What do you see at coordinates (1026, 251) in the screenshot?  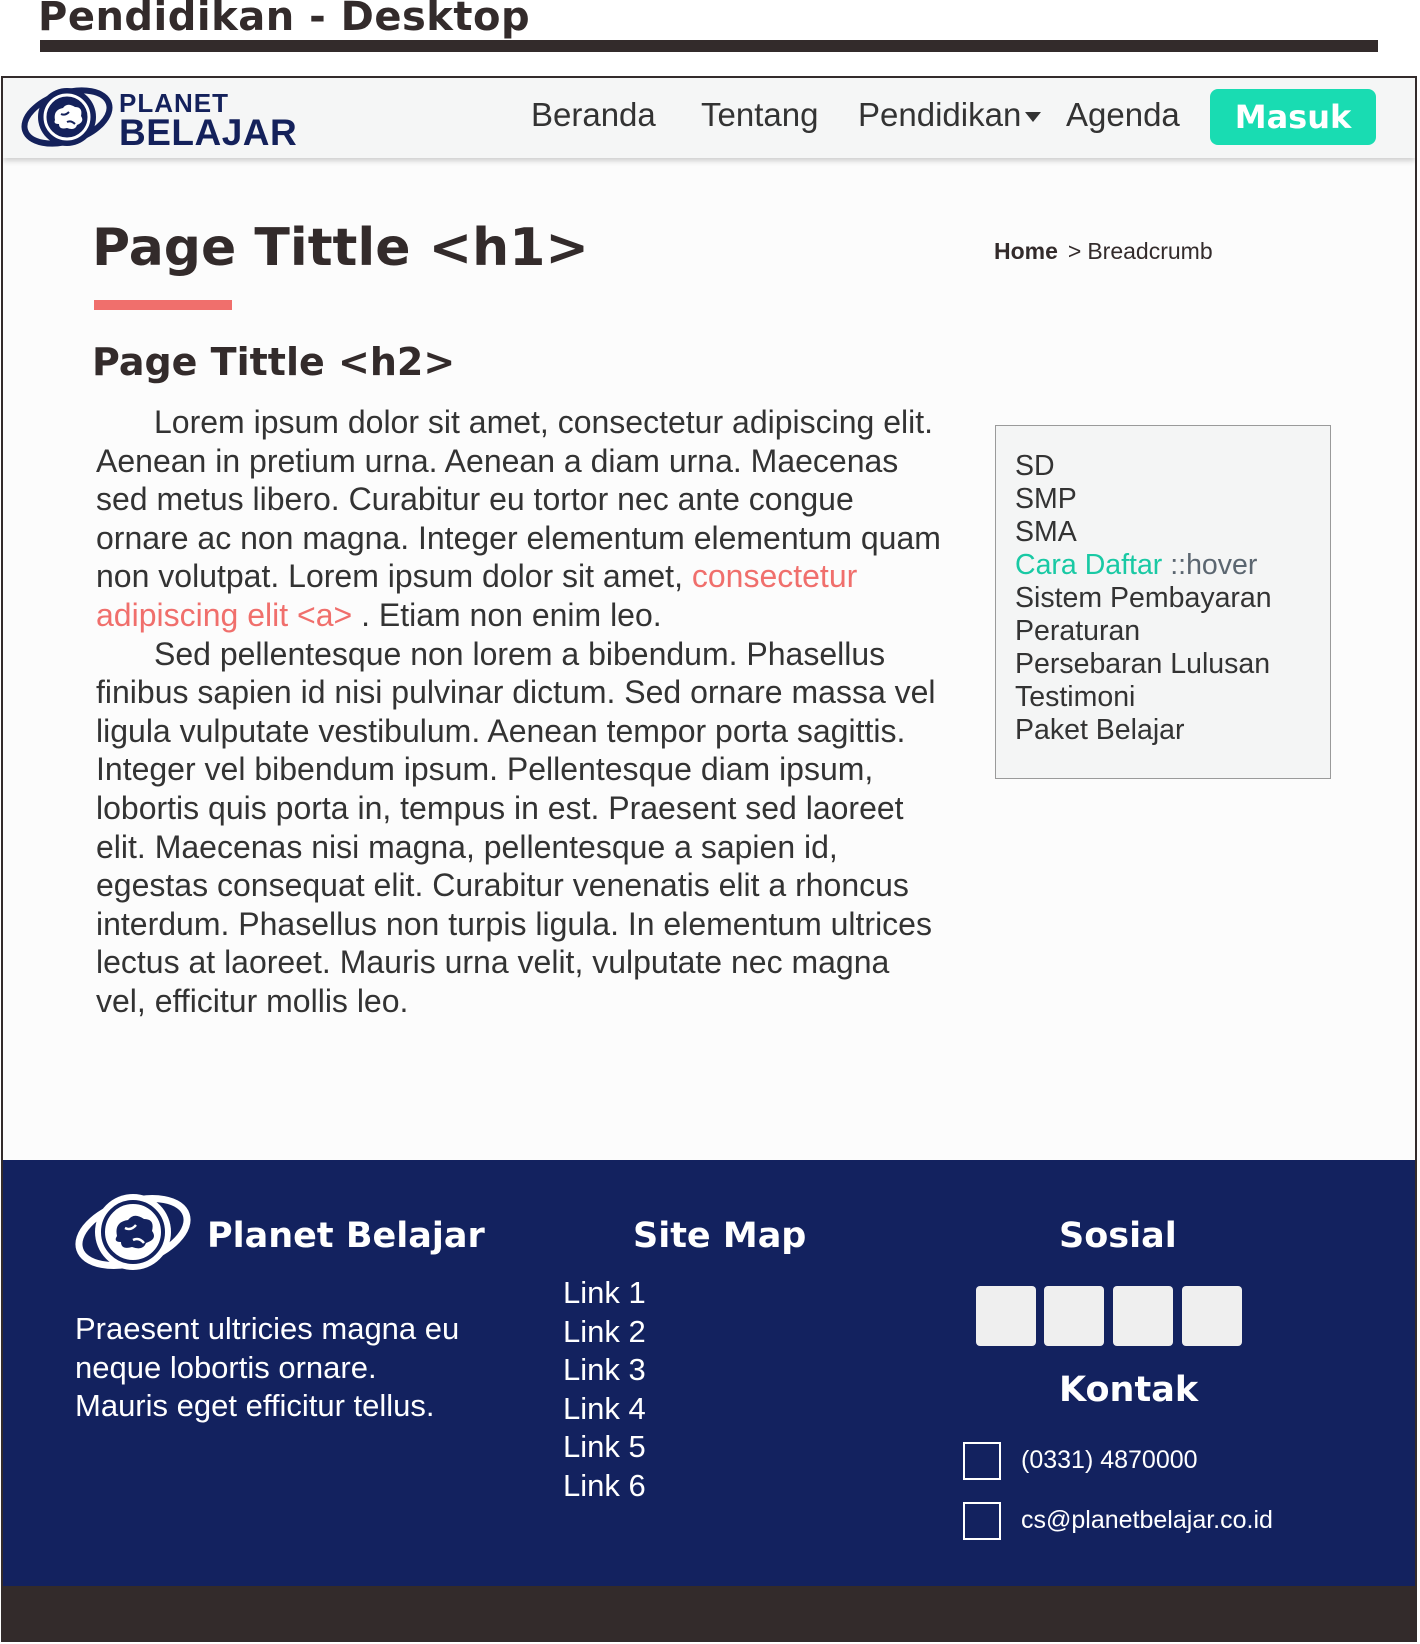 I see `breadcrumb-home-link: Home` at bounding box center [1026, 251].